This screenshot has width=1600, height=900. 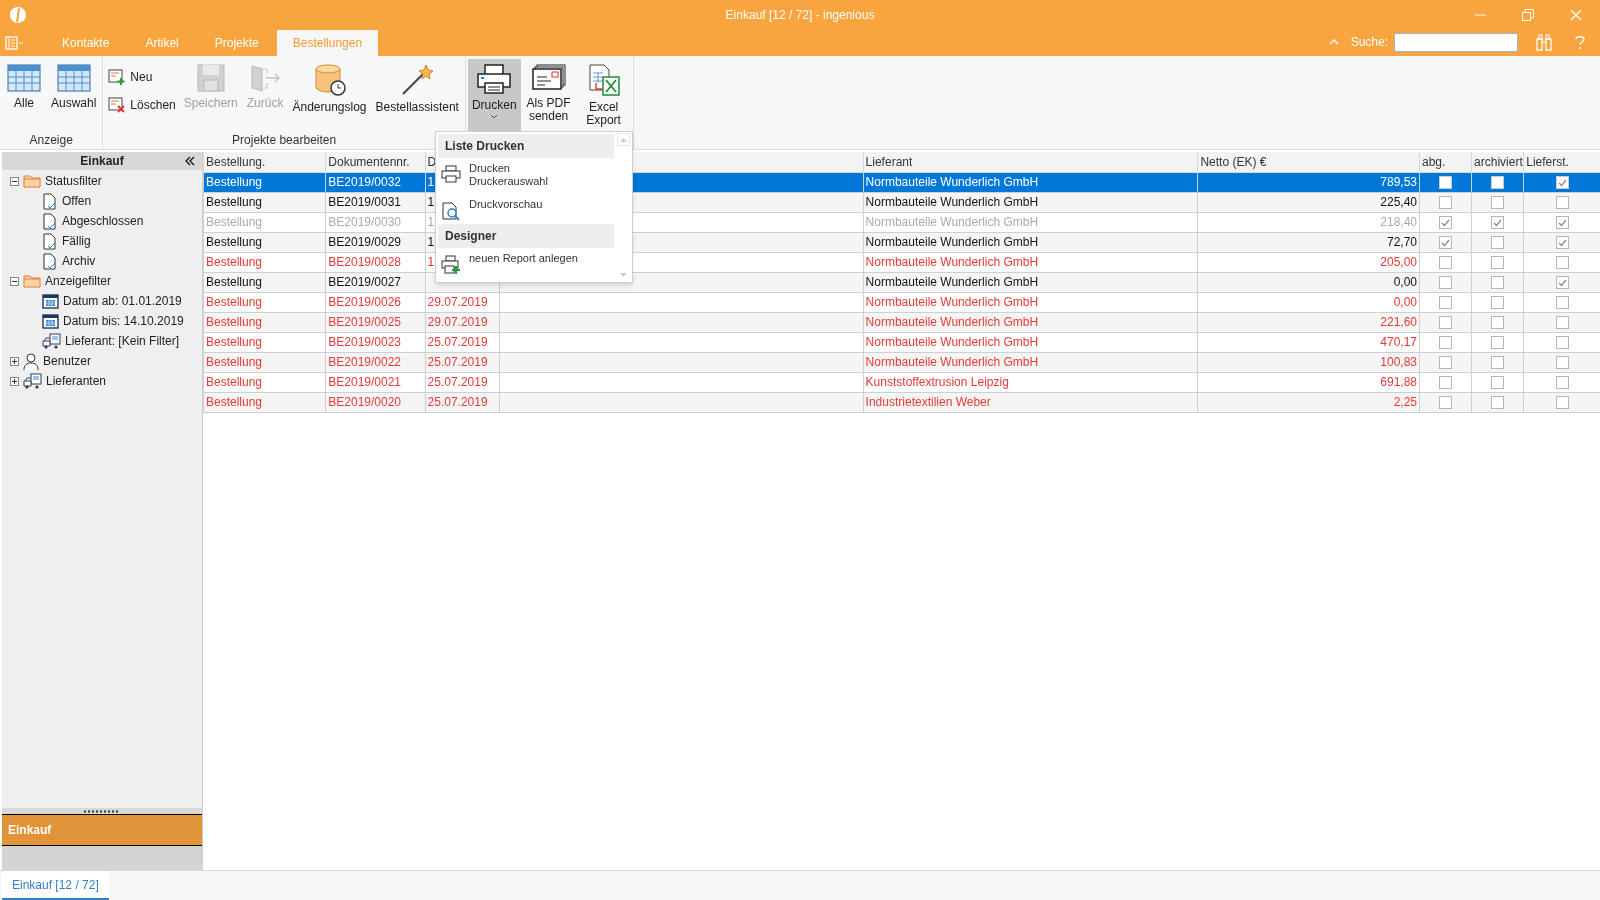 I want to click on printer-icon, so click(x=494, y=79).